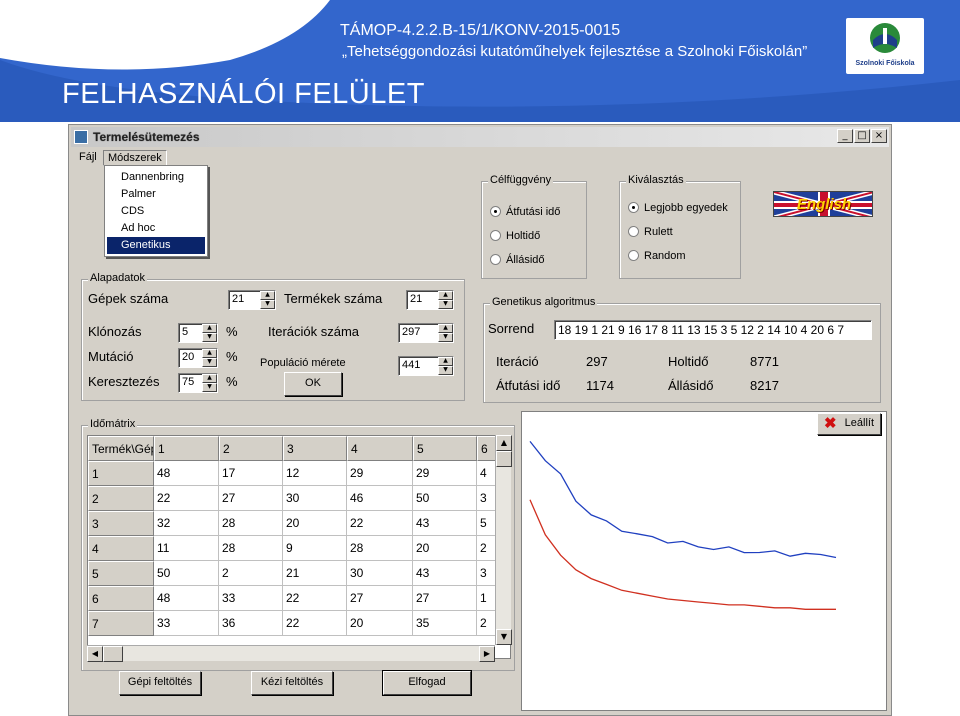 The width and height of the screenshot is (960, 716). Describe the element at coordinates (156, 245) in the screenshot. I see `method-genetic: Genetikus` at that location.